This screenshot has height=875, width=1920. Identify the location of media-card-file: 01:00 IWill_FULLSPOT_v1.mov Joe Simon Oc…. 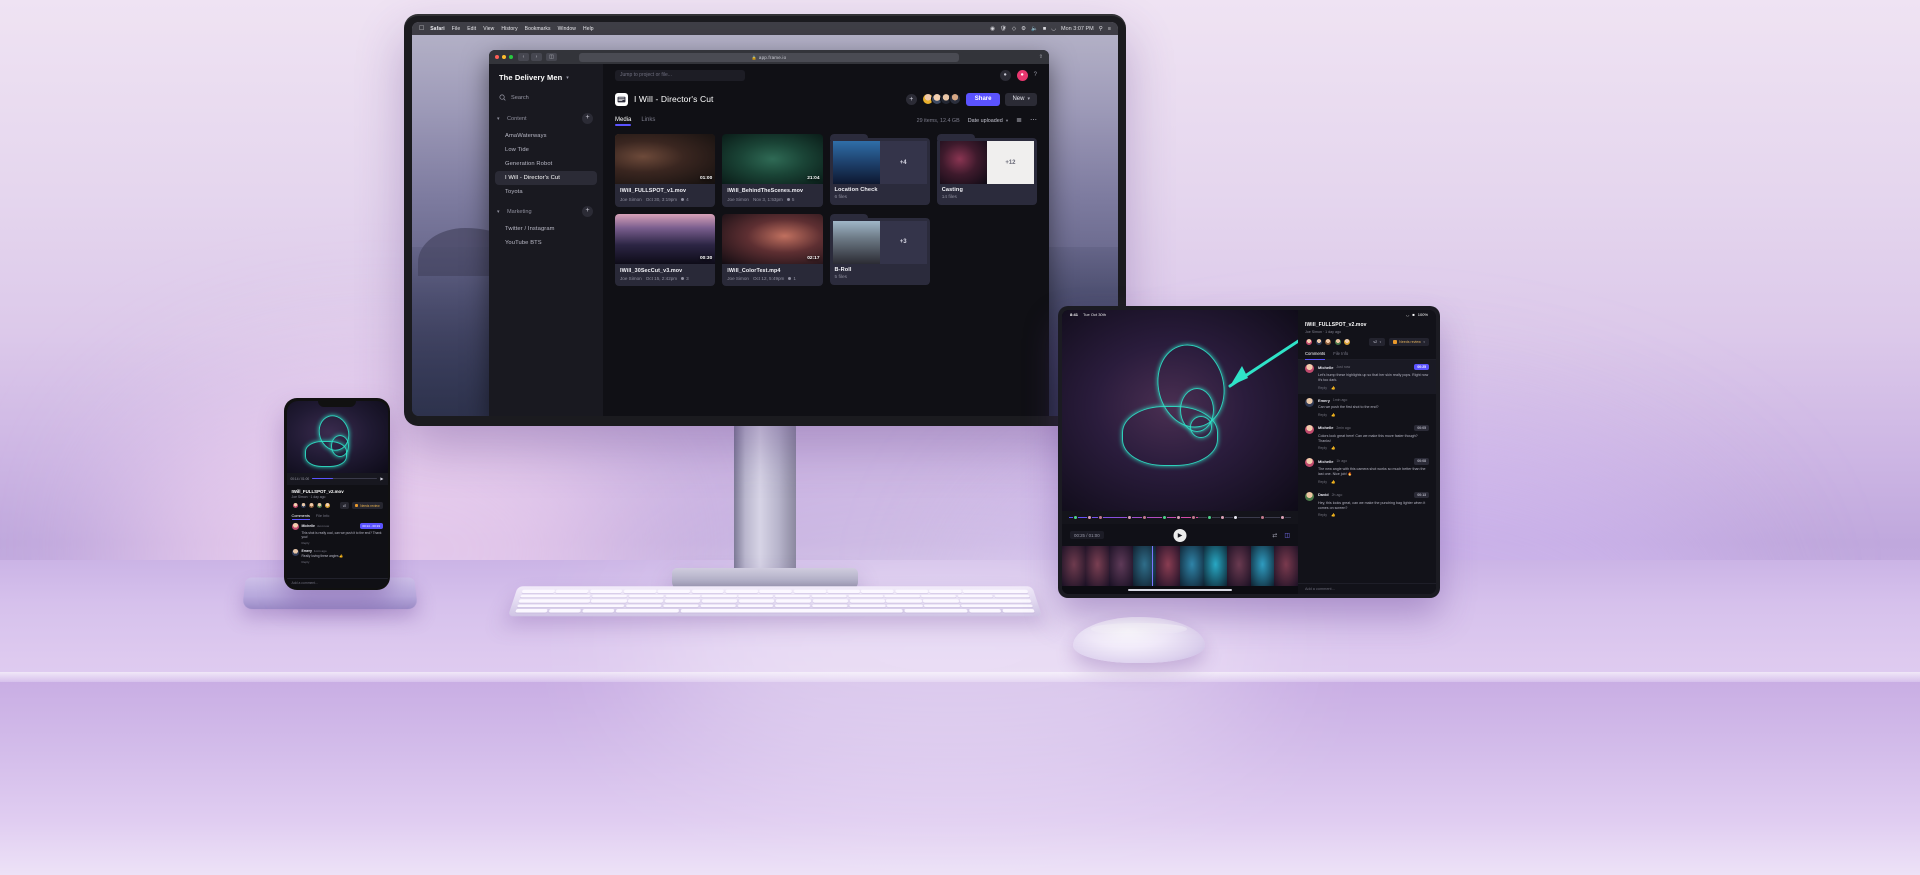
(665, 170).